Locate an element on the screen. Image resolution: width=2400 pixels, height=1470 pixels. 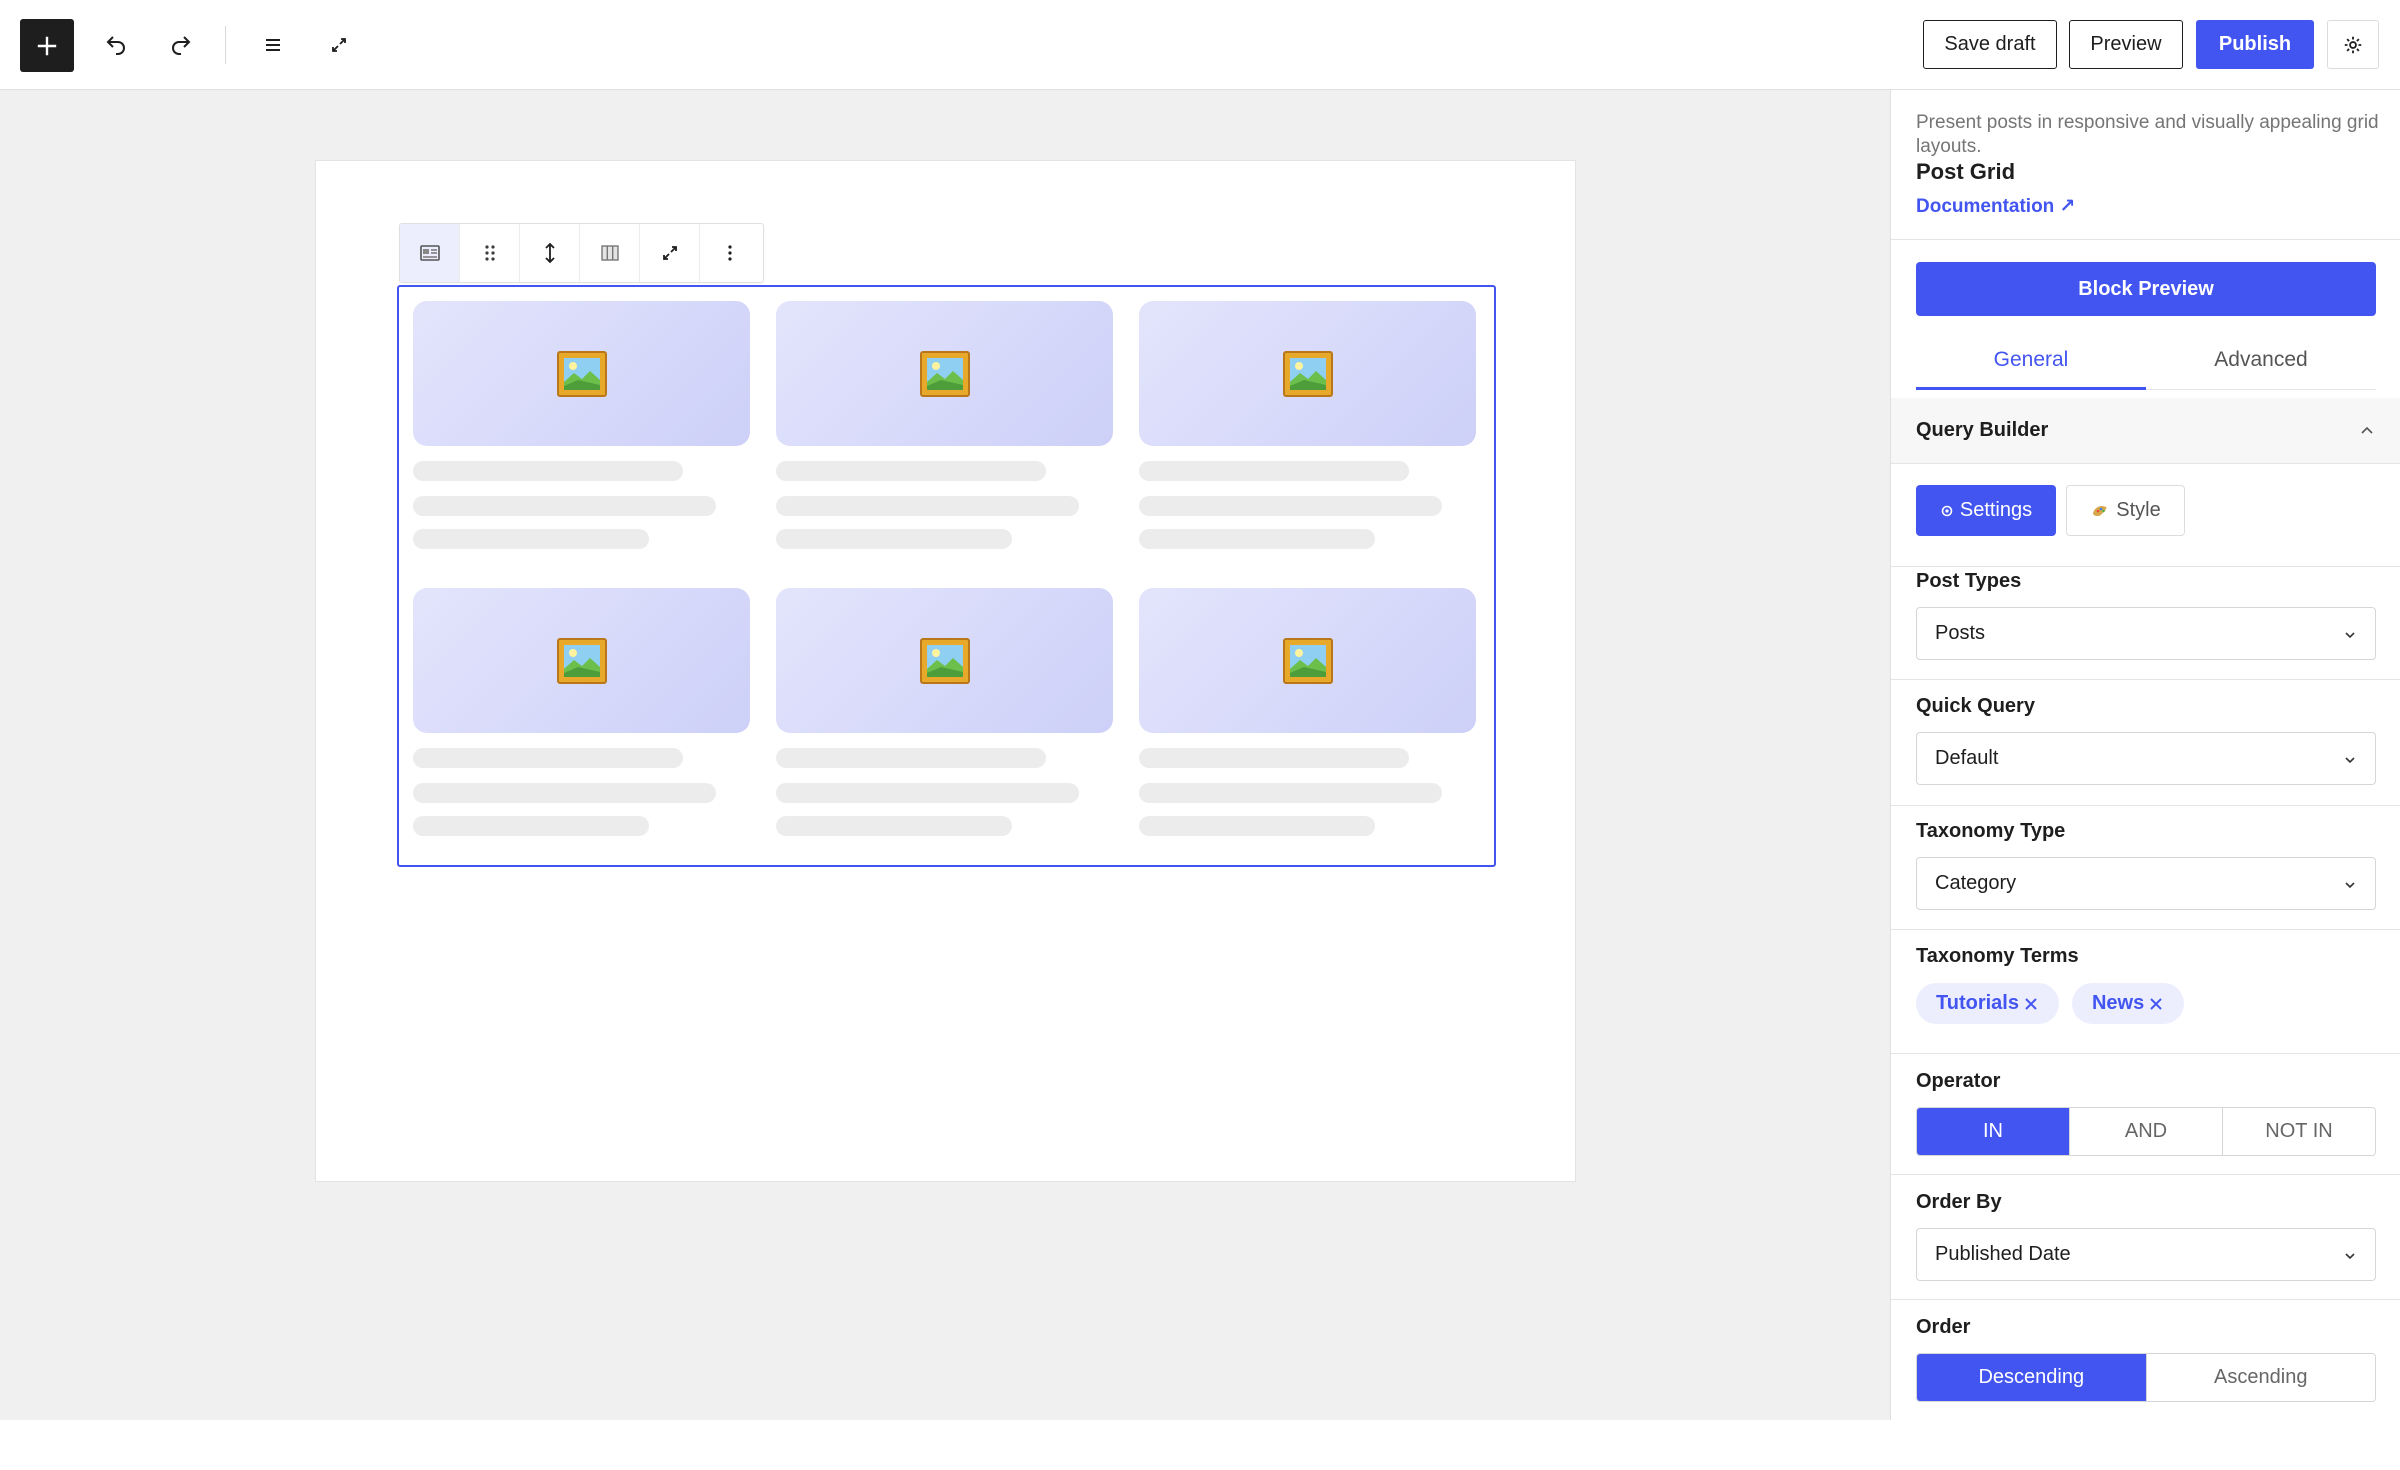
term-chip-tutorials: Tutorials is located at coordinates (1987, 1003).